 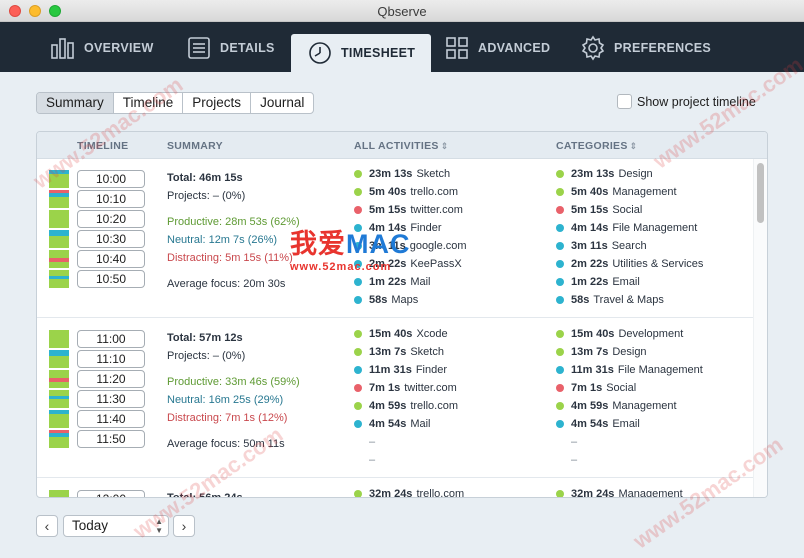 I want to click on activity-item: 15m 40s Xcode, so click(x=401, y=334).